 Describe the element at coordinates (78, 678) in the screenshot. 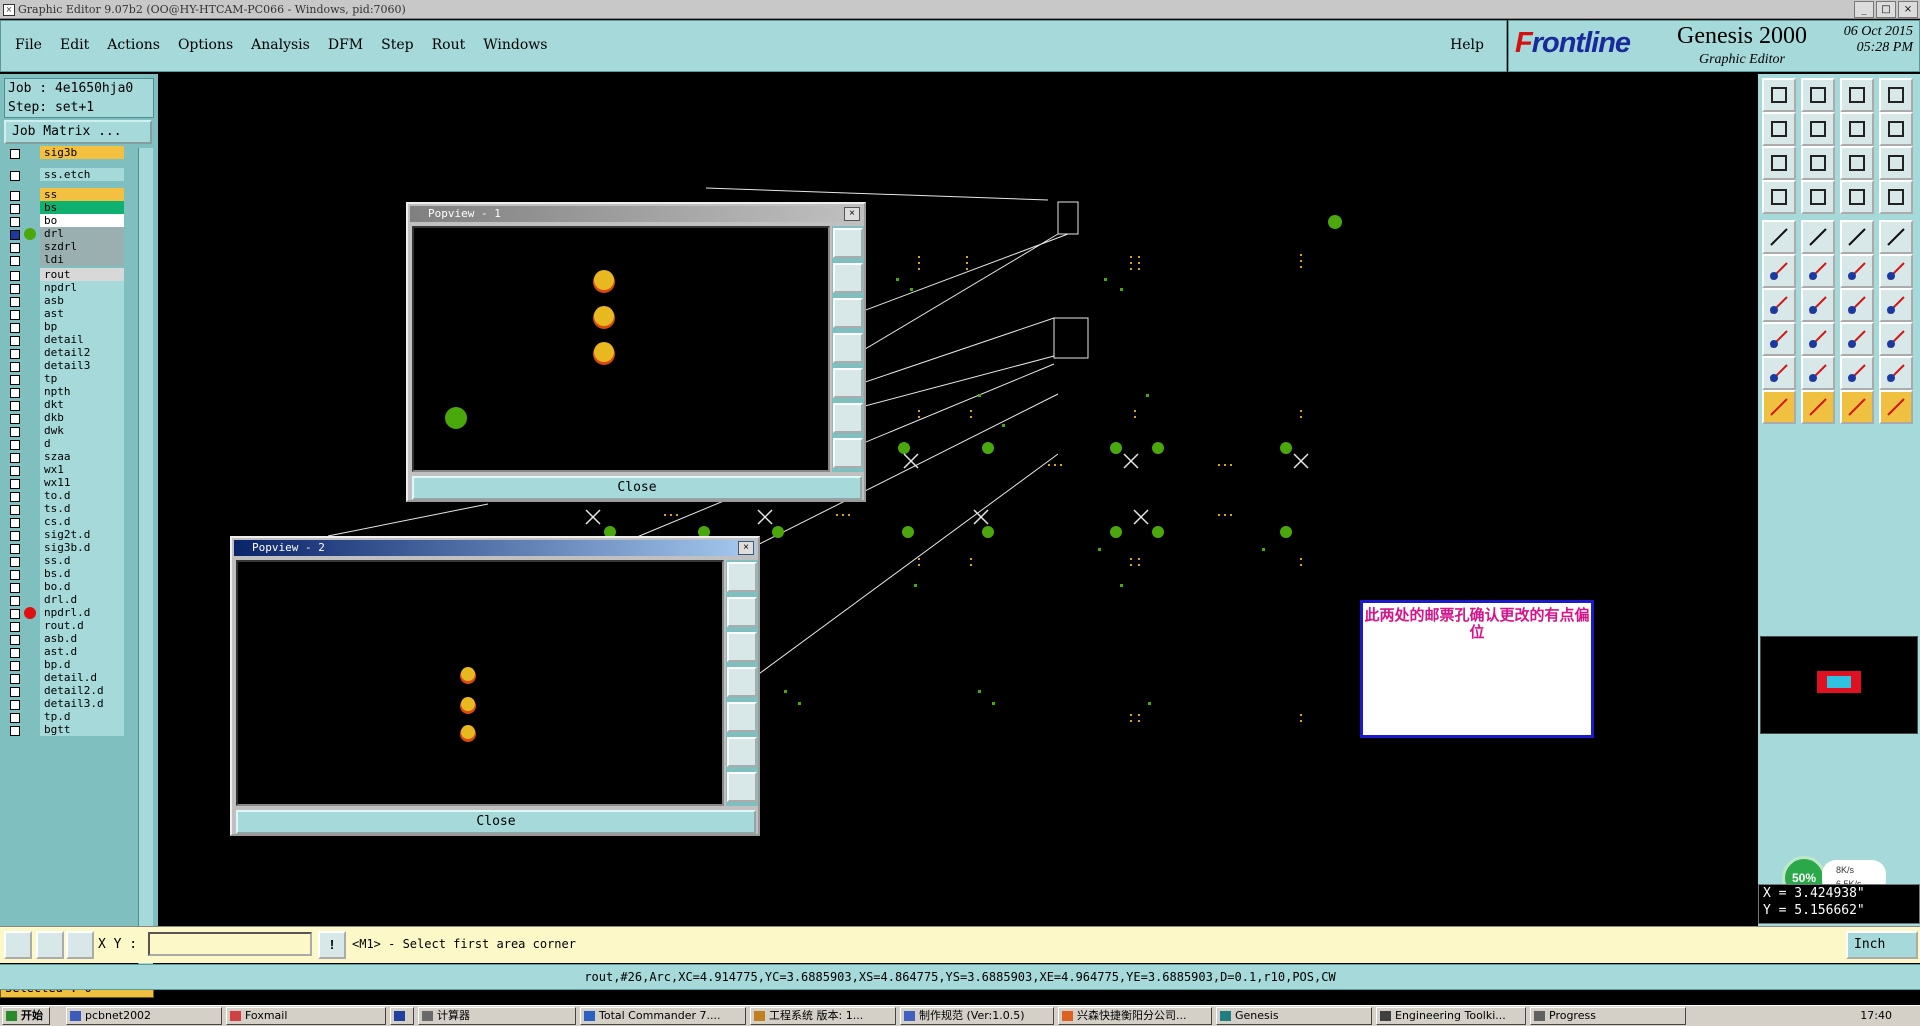

I see `layer-row: detail.d` at that location.